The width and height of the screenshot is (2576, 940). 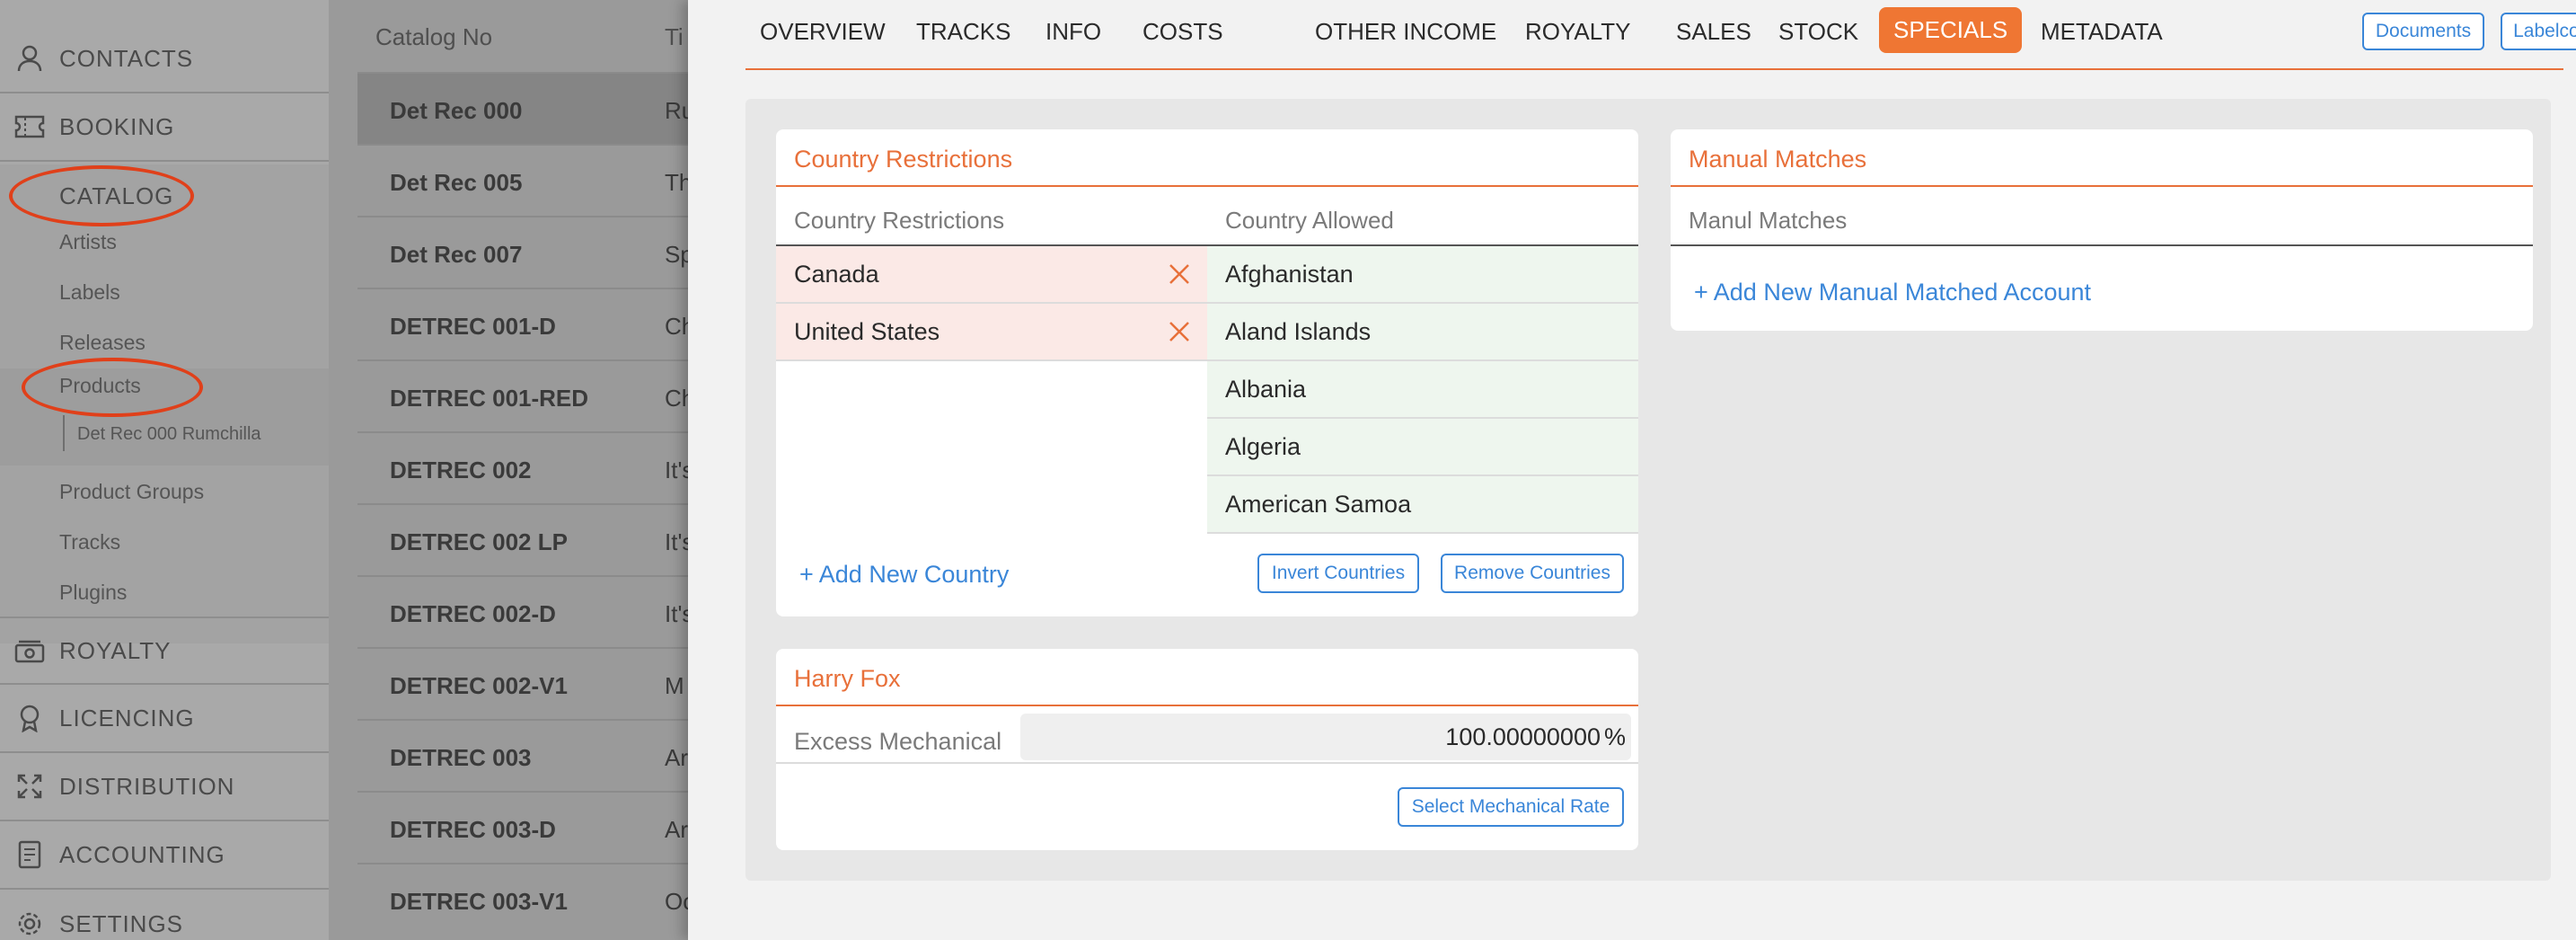 I want to click on nav-licencing: LICENCING, so click(x=164, y=719).